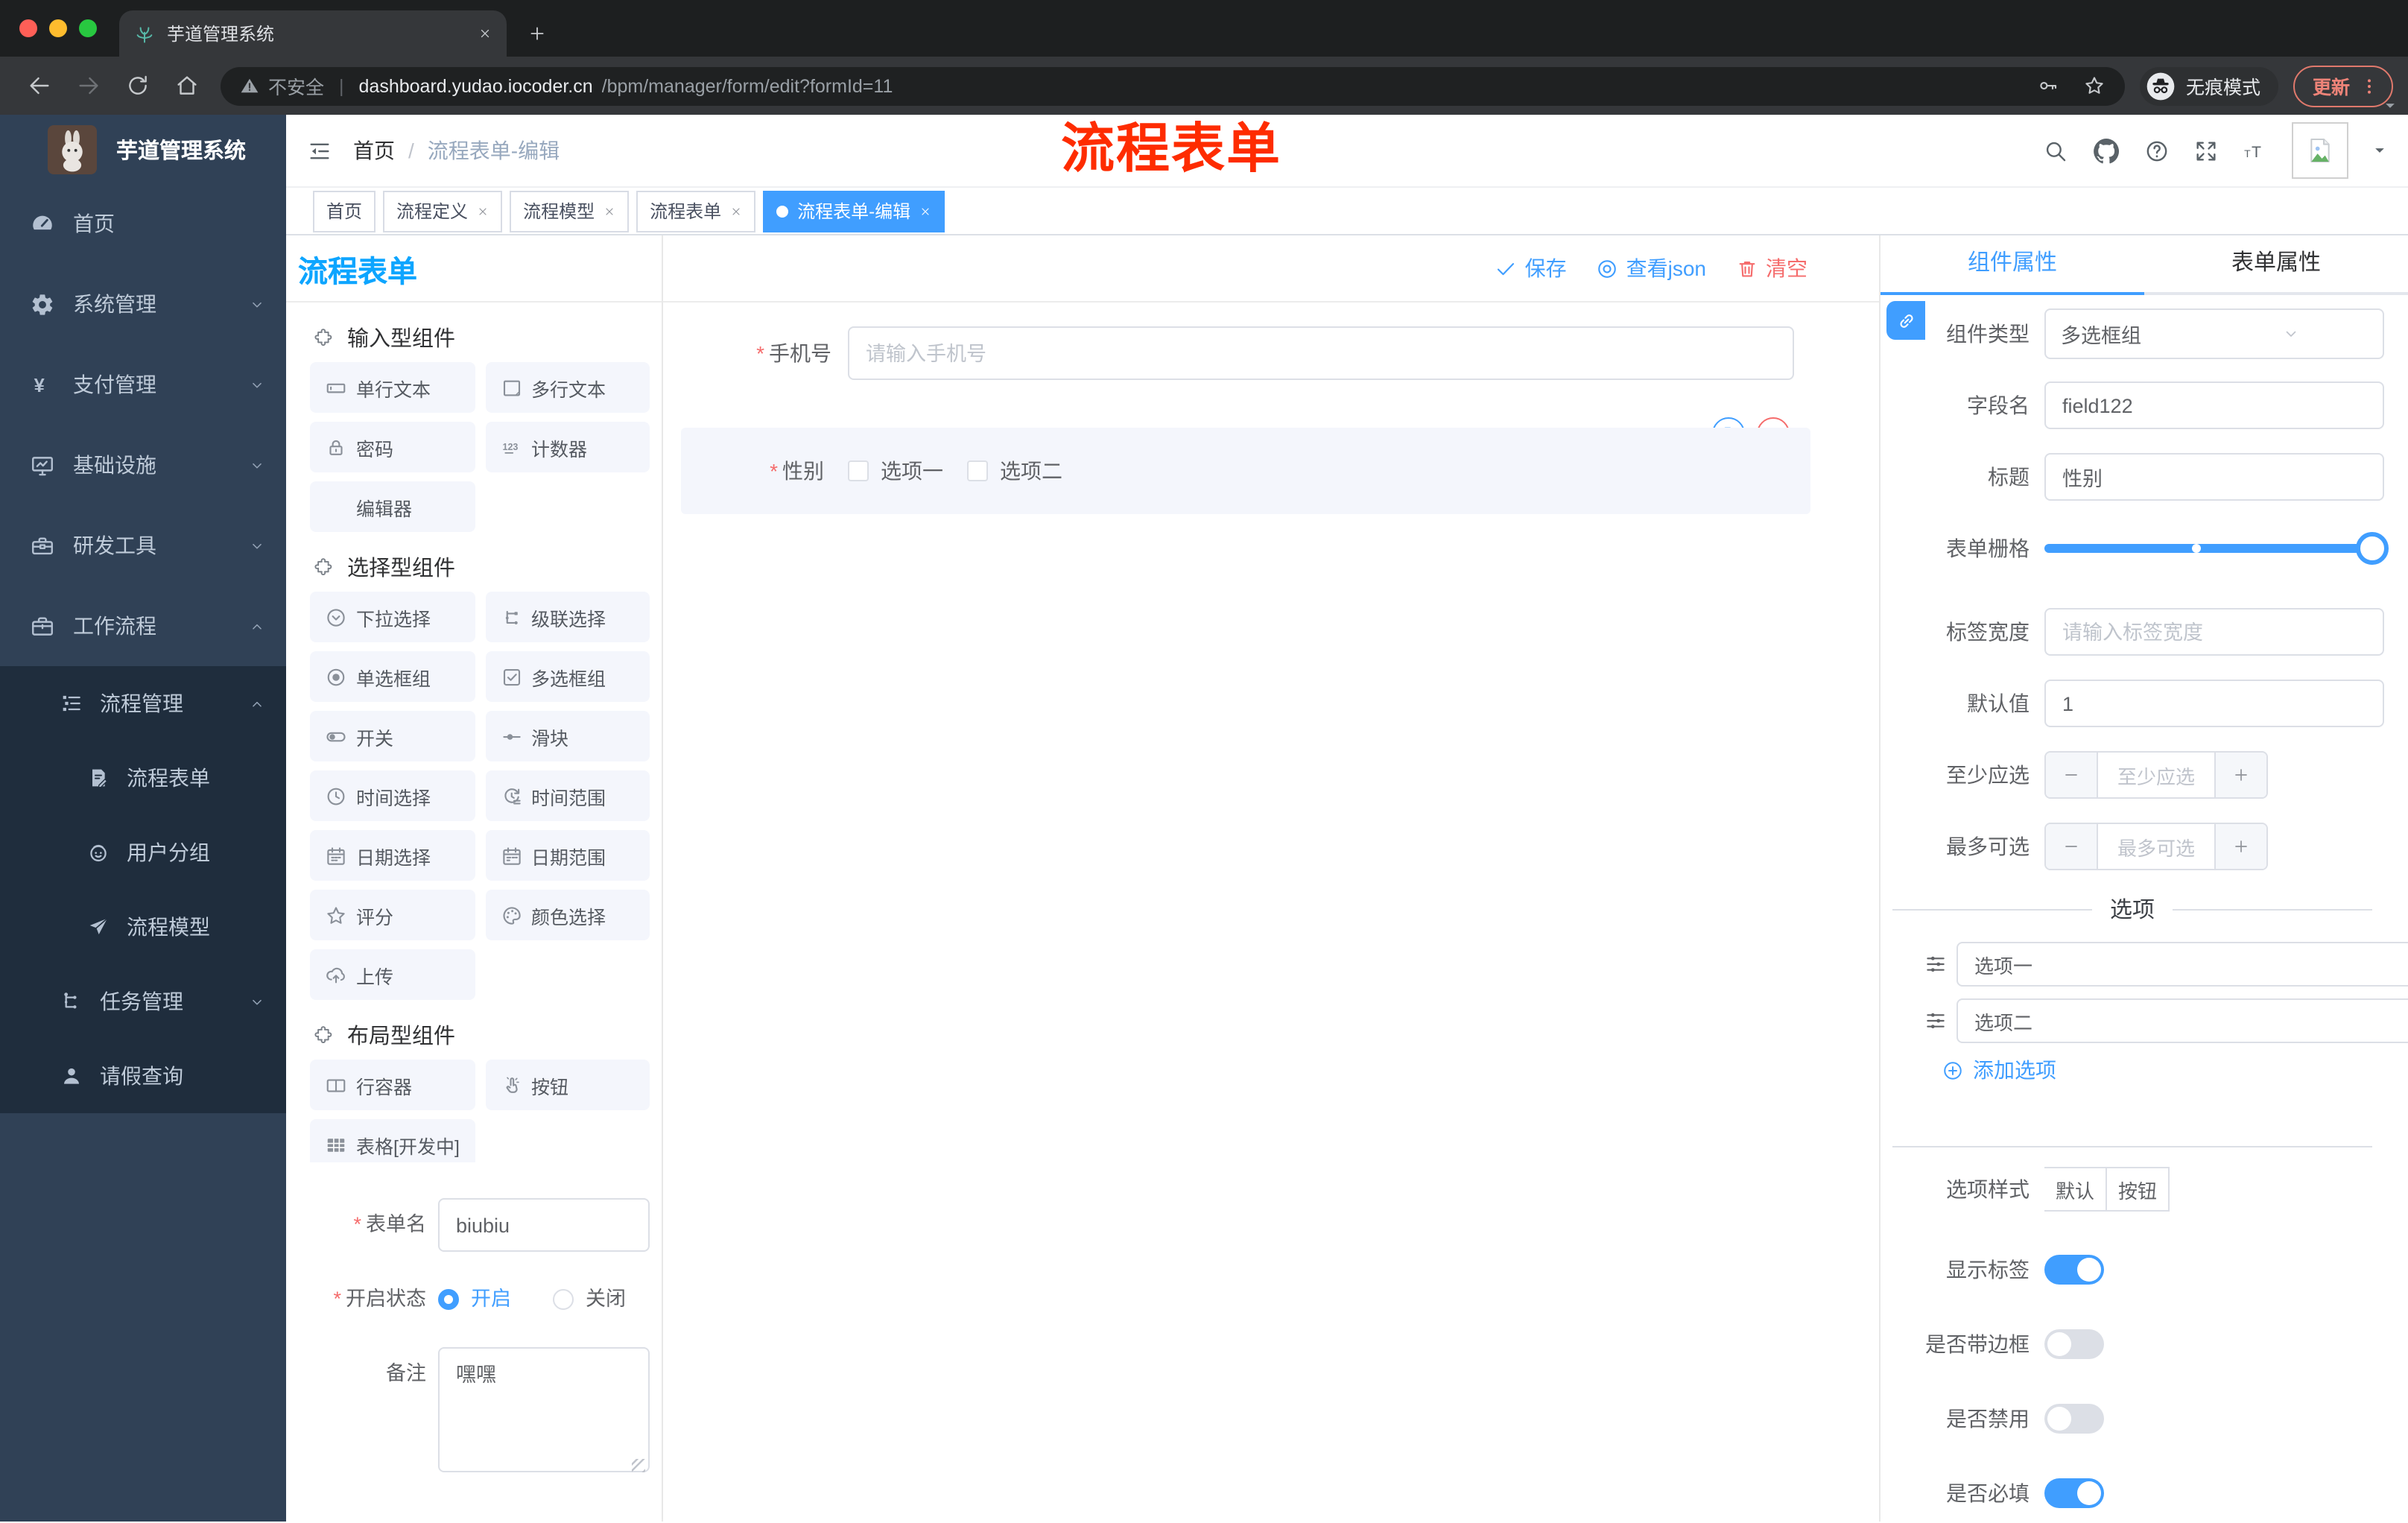  I want to click on github-icon, so click(2106, 151).